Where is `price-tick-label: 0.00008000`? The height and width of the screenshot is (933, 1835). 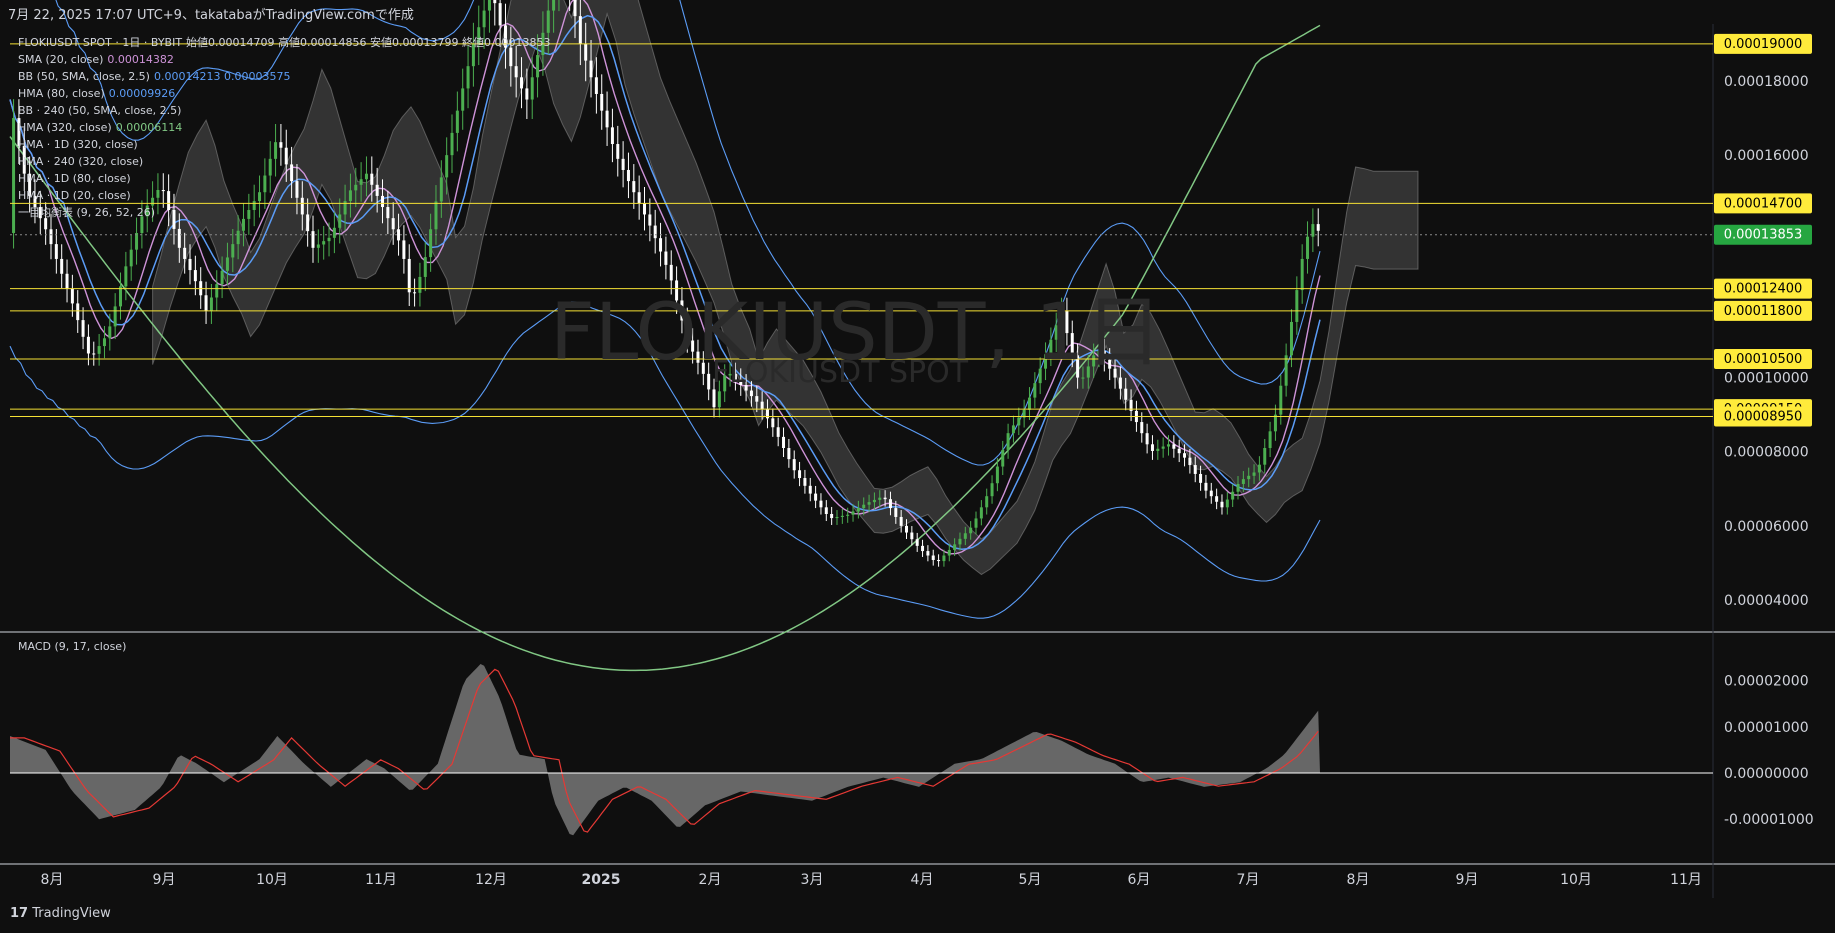
price-tick-label: 0.00008000 is located at coordinates (1766, 453).